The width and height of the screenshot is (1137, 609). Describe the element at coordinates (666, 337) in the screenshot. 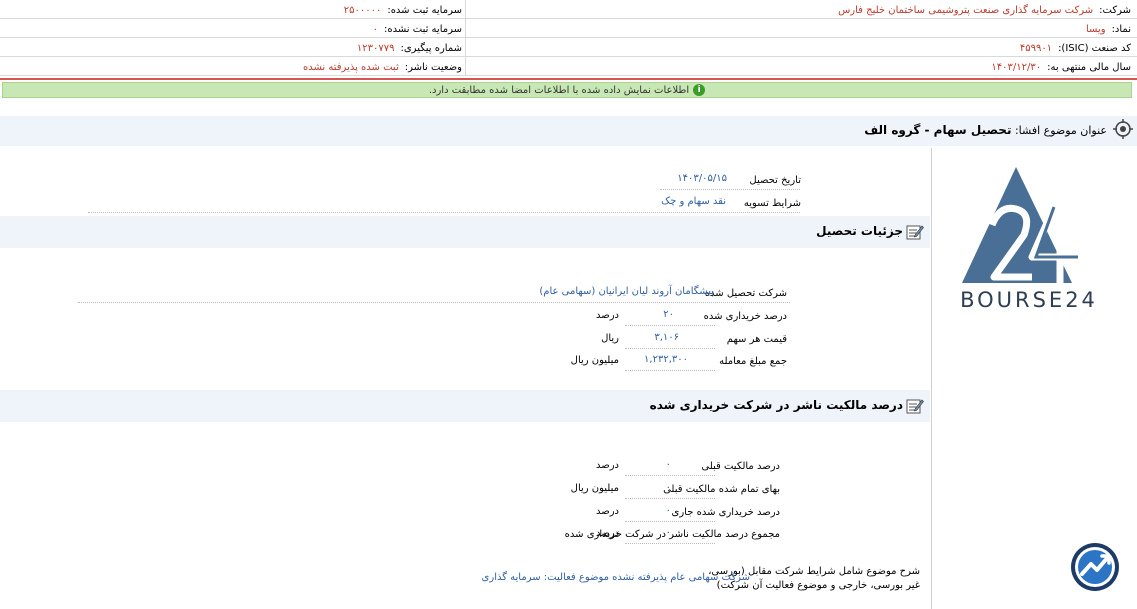

I see `share-price-value: ۳,۱۰۶` at that location.